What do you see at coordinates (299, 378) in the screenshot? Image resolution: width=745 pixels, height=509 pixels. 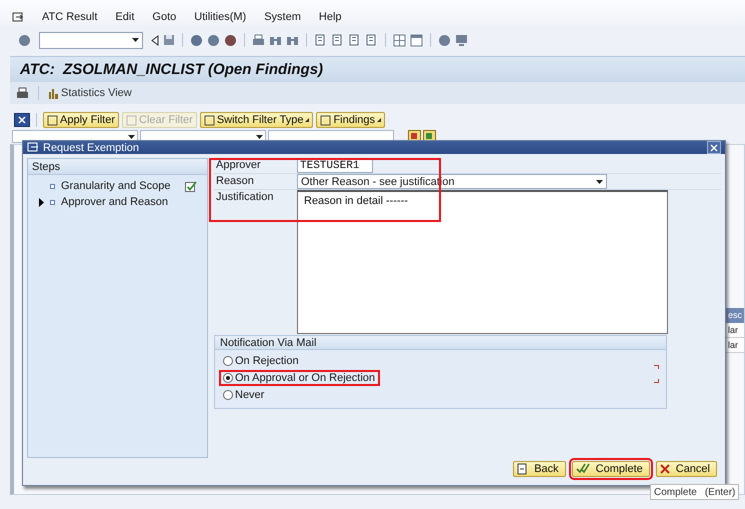 I see `radio-option: On Approval or On Rejection` at bounding box center [299, 378].